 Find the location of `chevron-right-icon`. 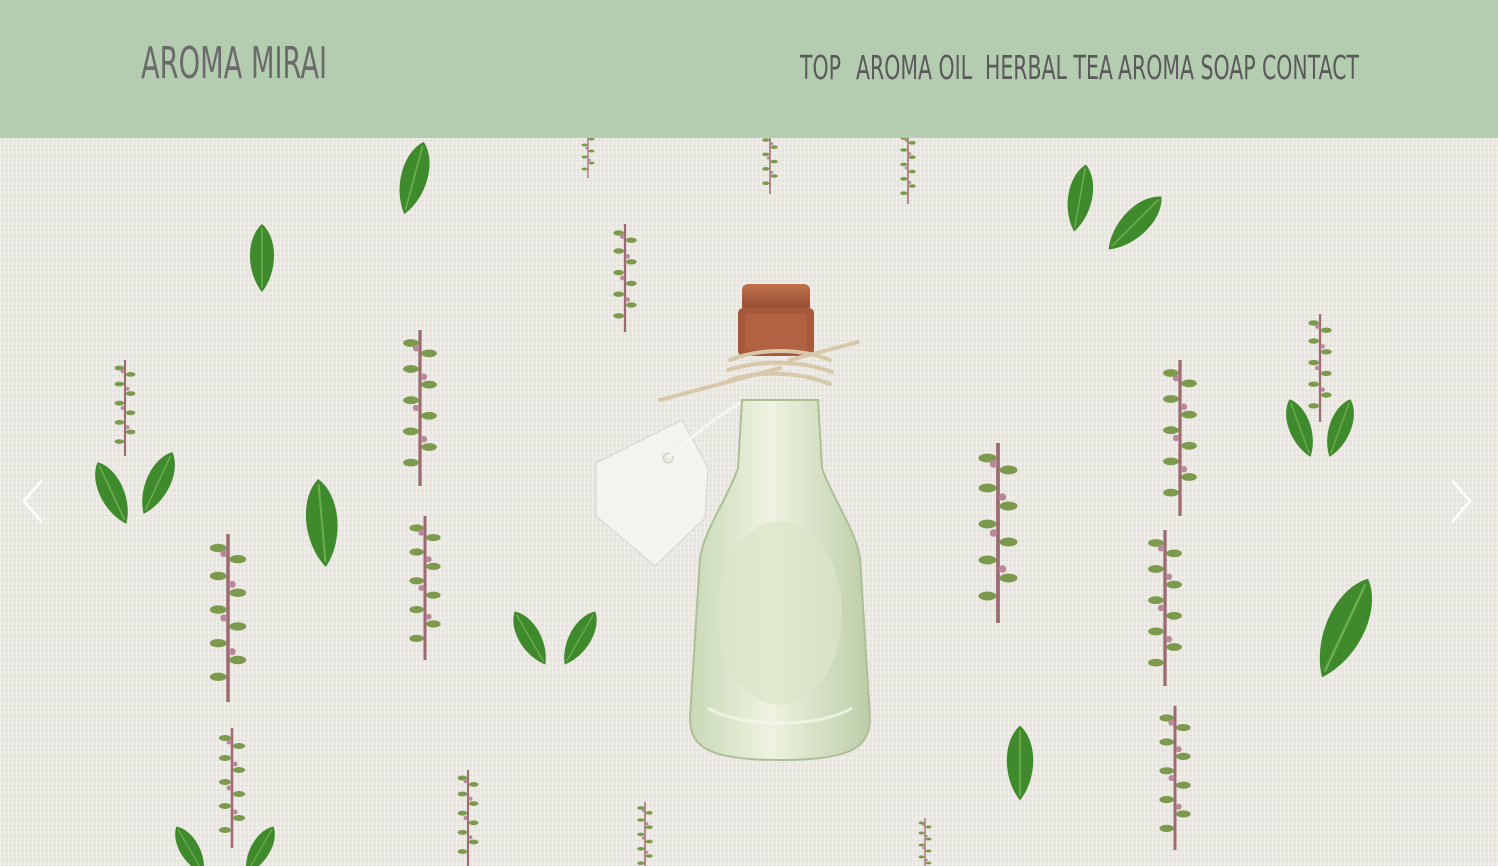

chevron-right-icon is located at coordinates (1461, 501).